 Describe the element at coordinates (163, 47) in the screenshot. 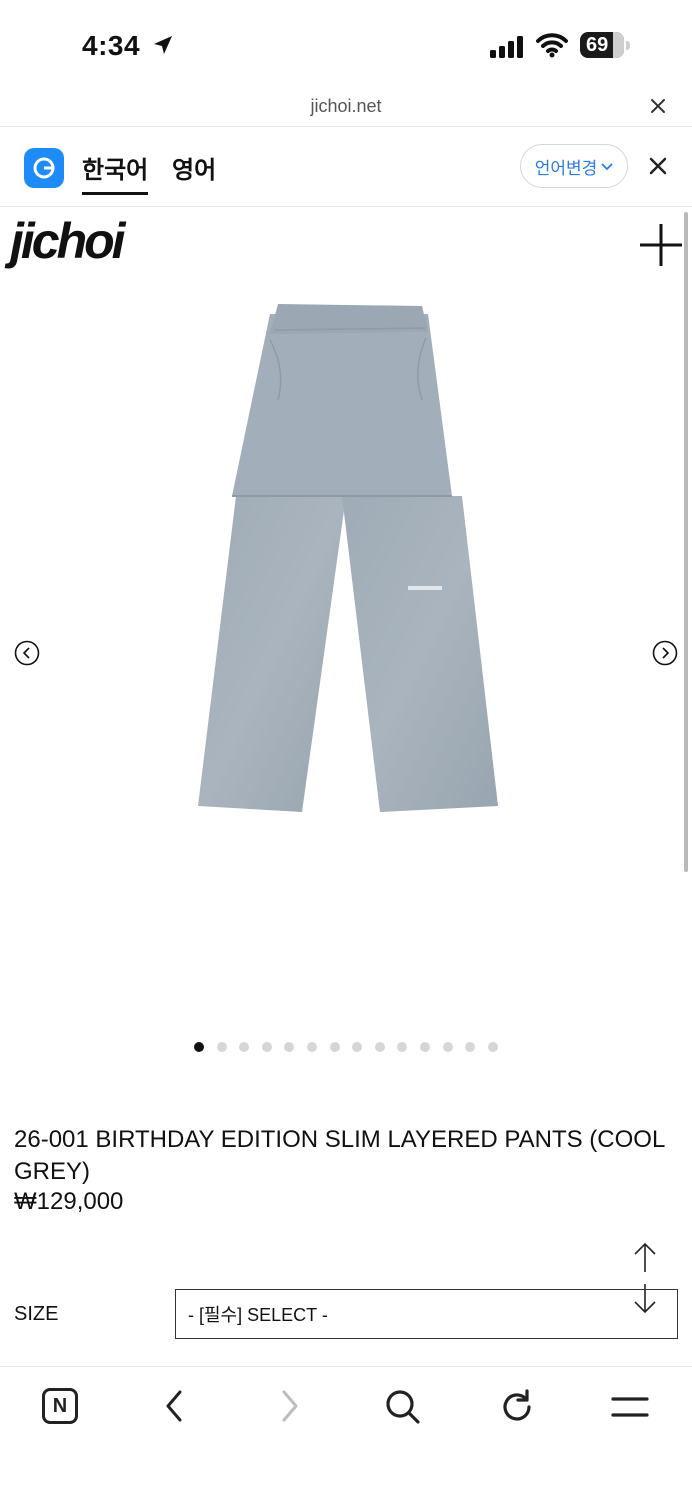

I see `location-arrow-icon` at that location.